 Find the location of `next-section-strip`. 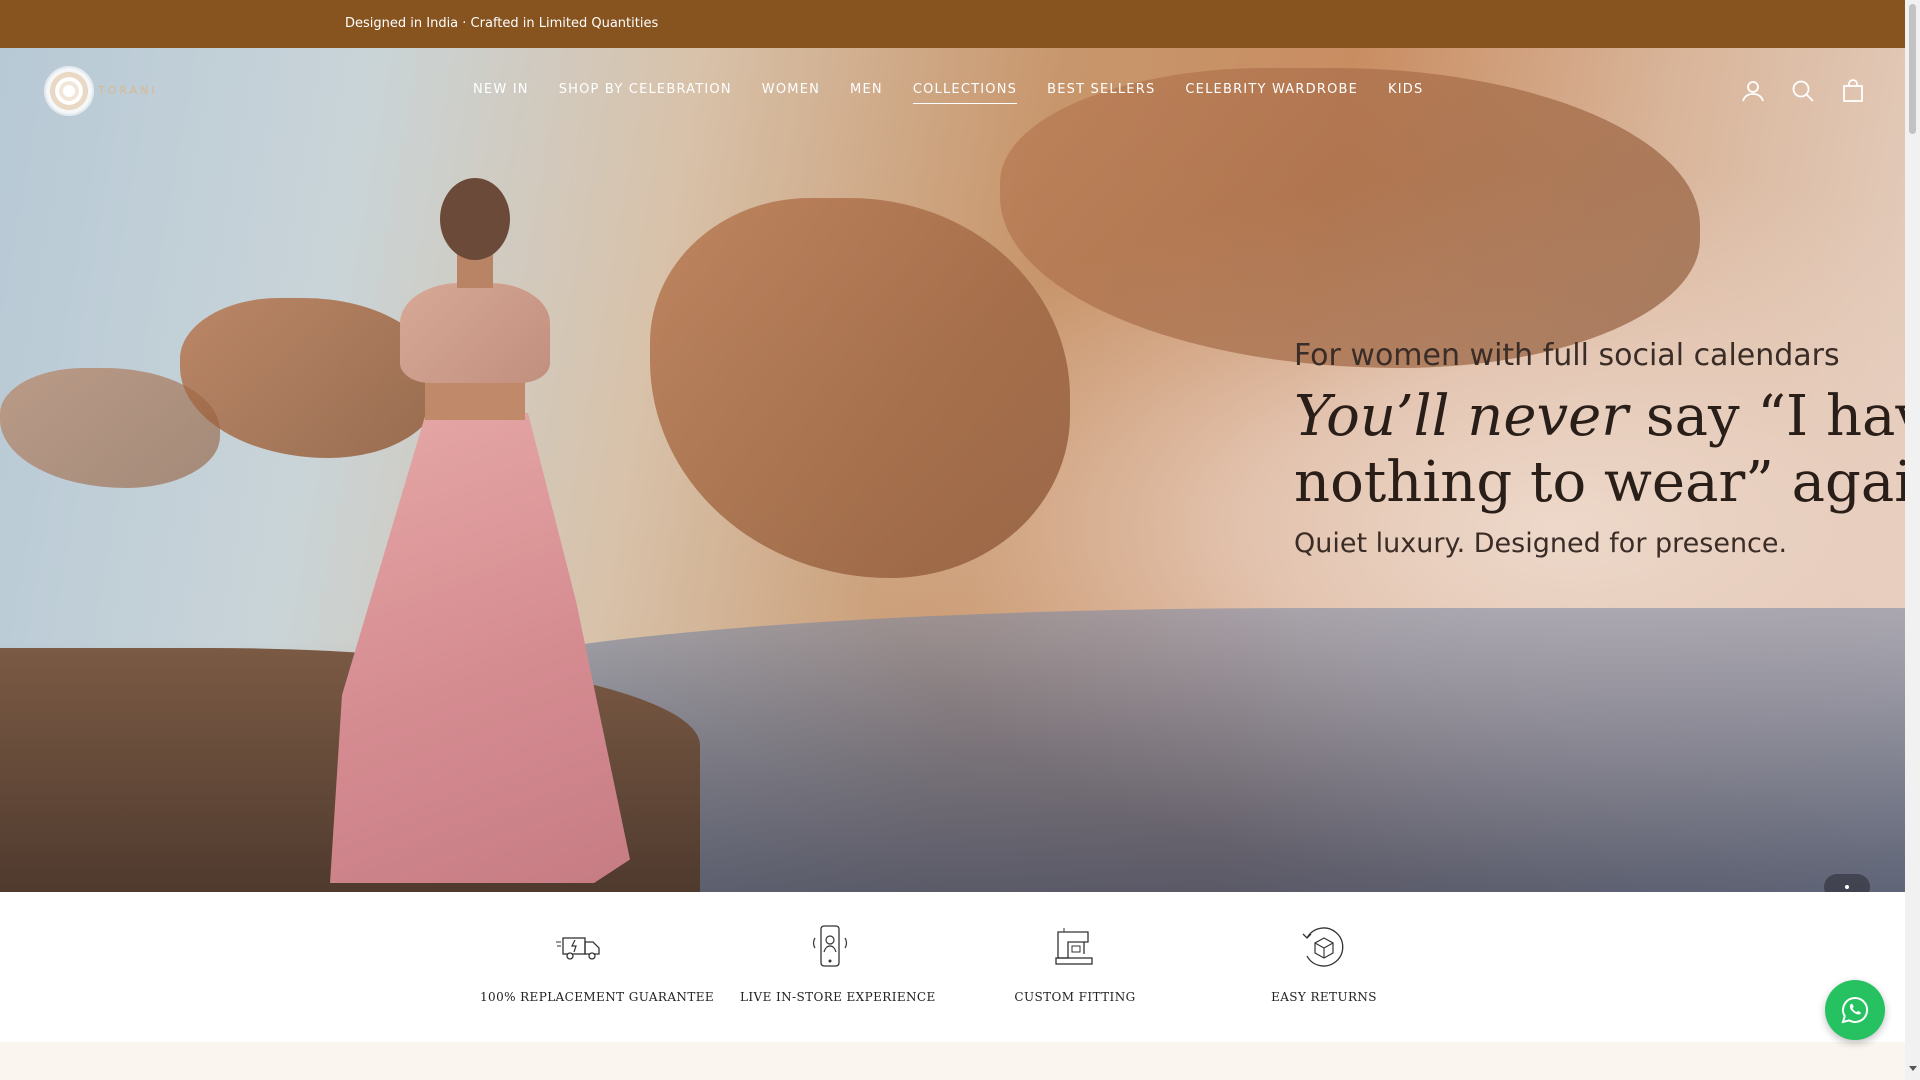

next-section-strip is located at coordinates (952, 1061).